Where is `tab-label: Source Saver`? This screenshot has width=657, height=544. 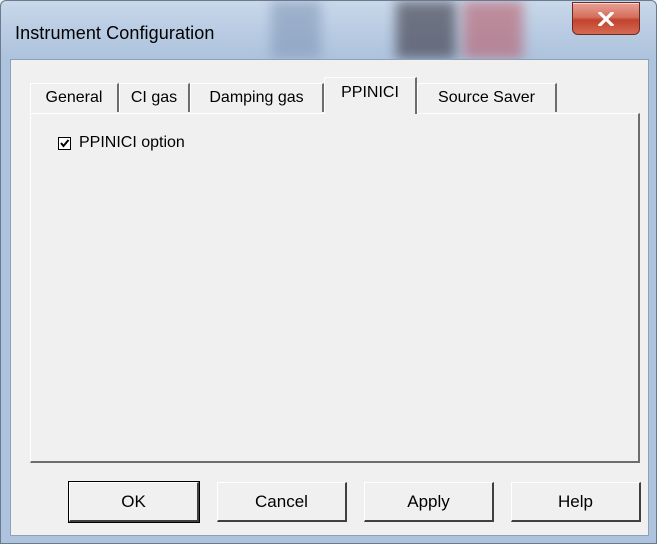
tab-label: Source Saver is located at coordinates (486, 97).